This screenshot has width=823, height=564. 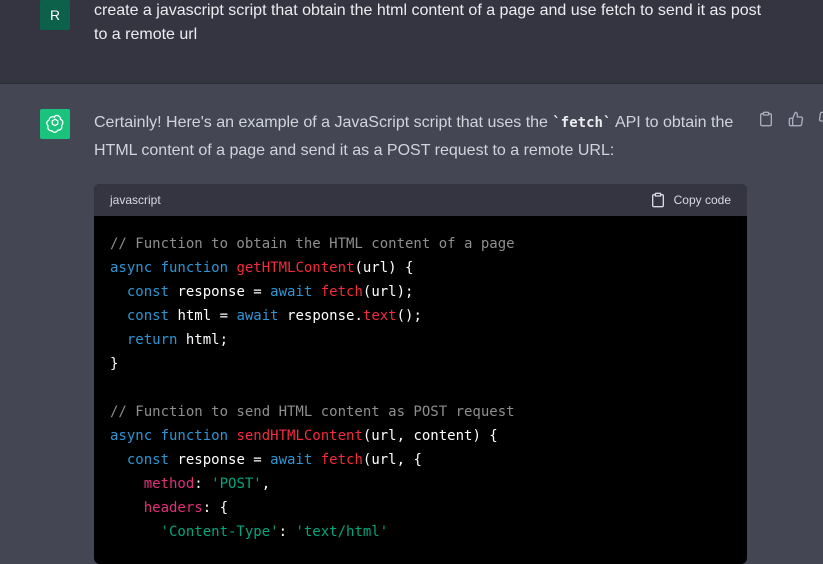 What do you see at coordinates (702, 200) in the screenshot?
I see `copy-code-label: Copy code` at bounding box center [702, 200].